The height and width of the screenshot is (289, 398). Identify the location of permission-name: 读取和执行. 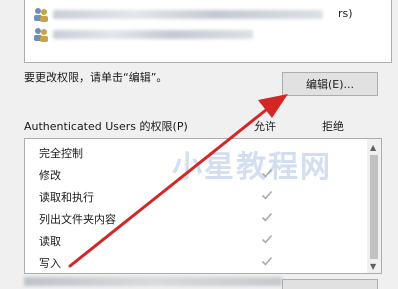
(66, 197).